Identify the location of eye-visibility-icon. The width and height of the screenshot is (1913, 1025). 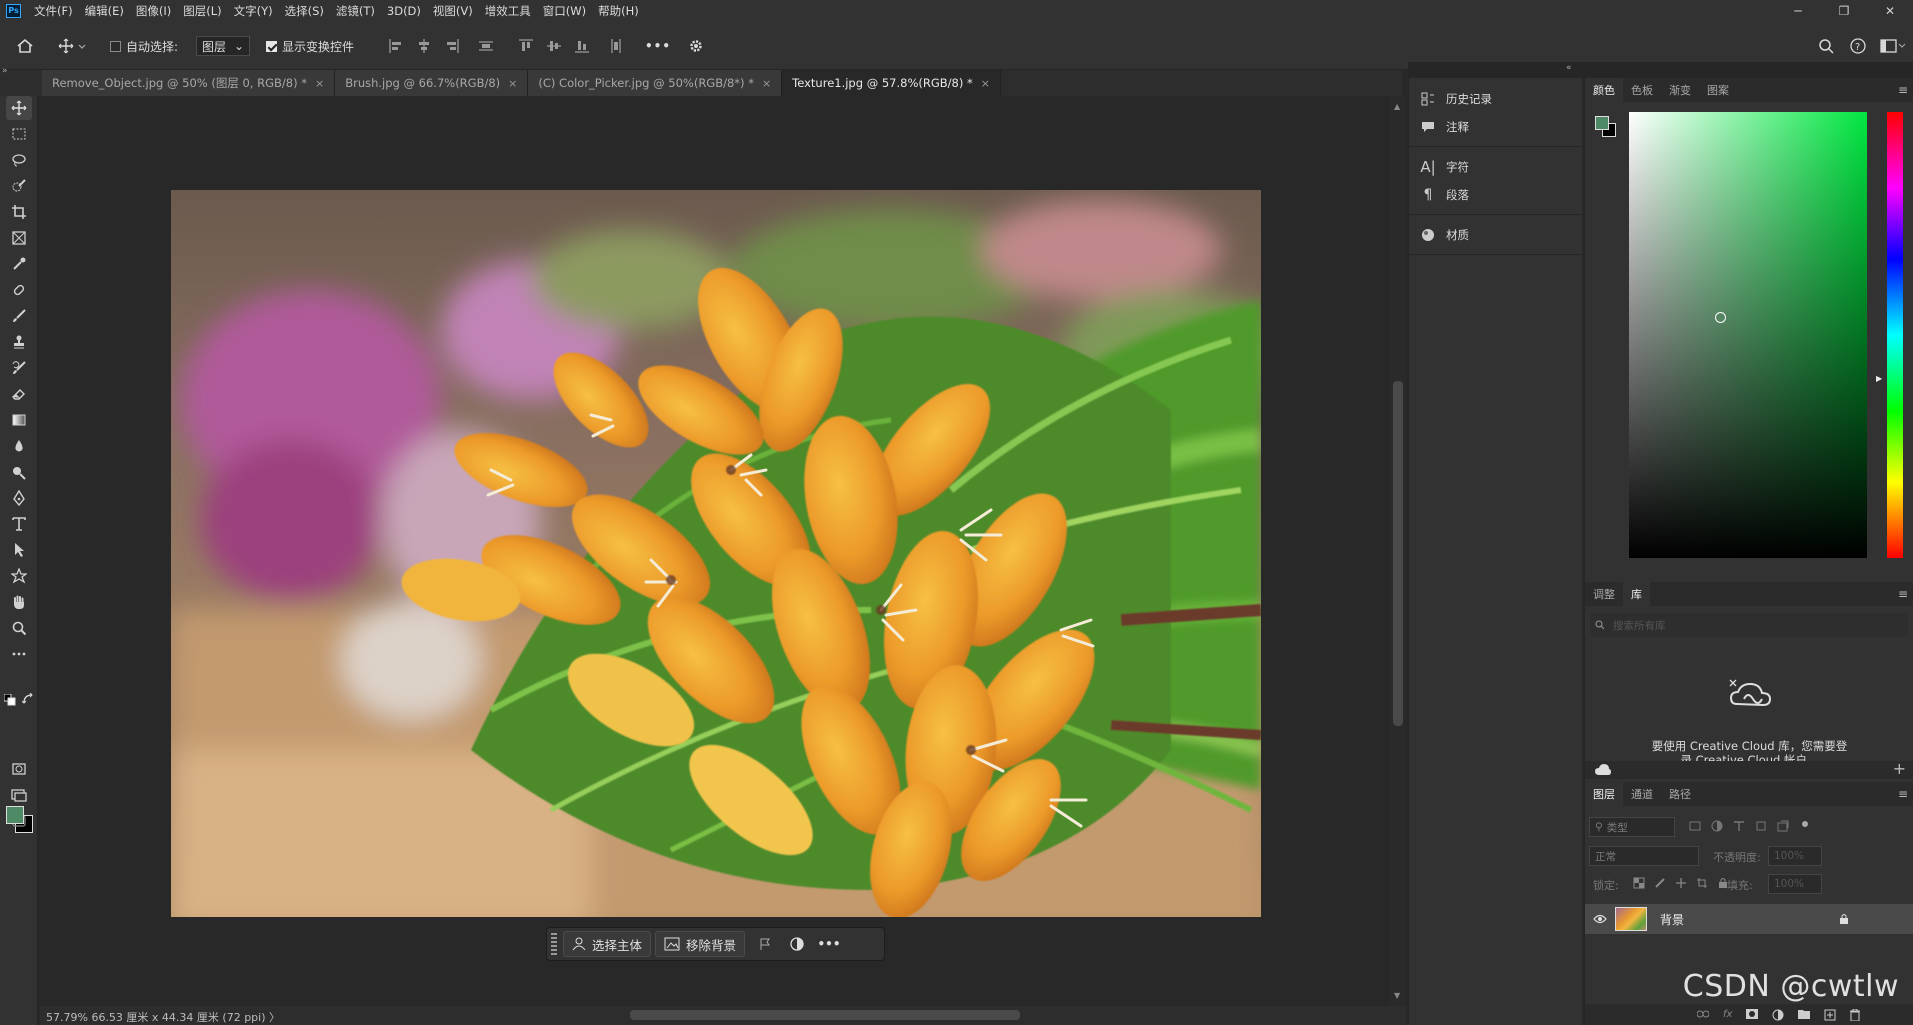
(1600, 919).